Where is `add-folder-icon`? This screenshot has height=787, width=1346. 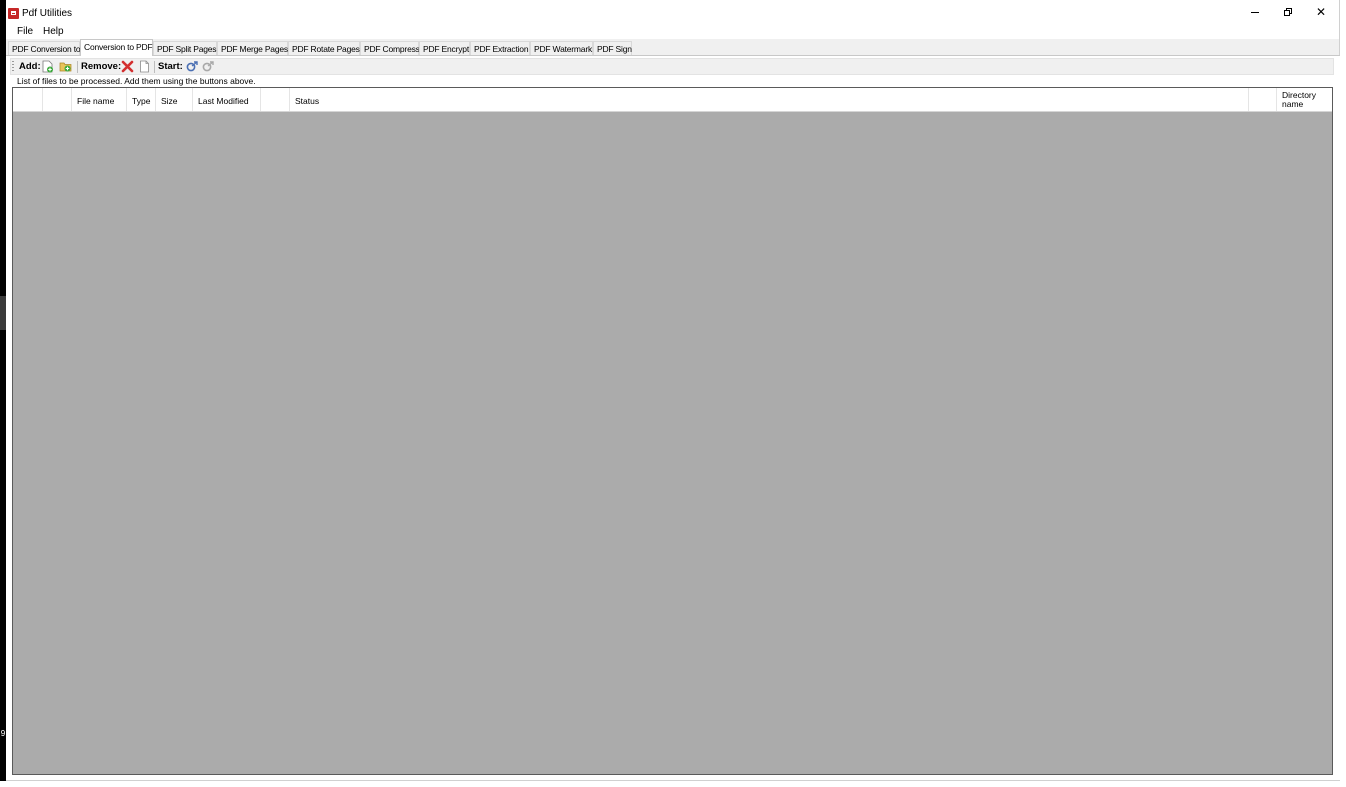
add-folder-icon is located at coordinates (65, 66).